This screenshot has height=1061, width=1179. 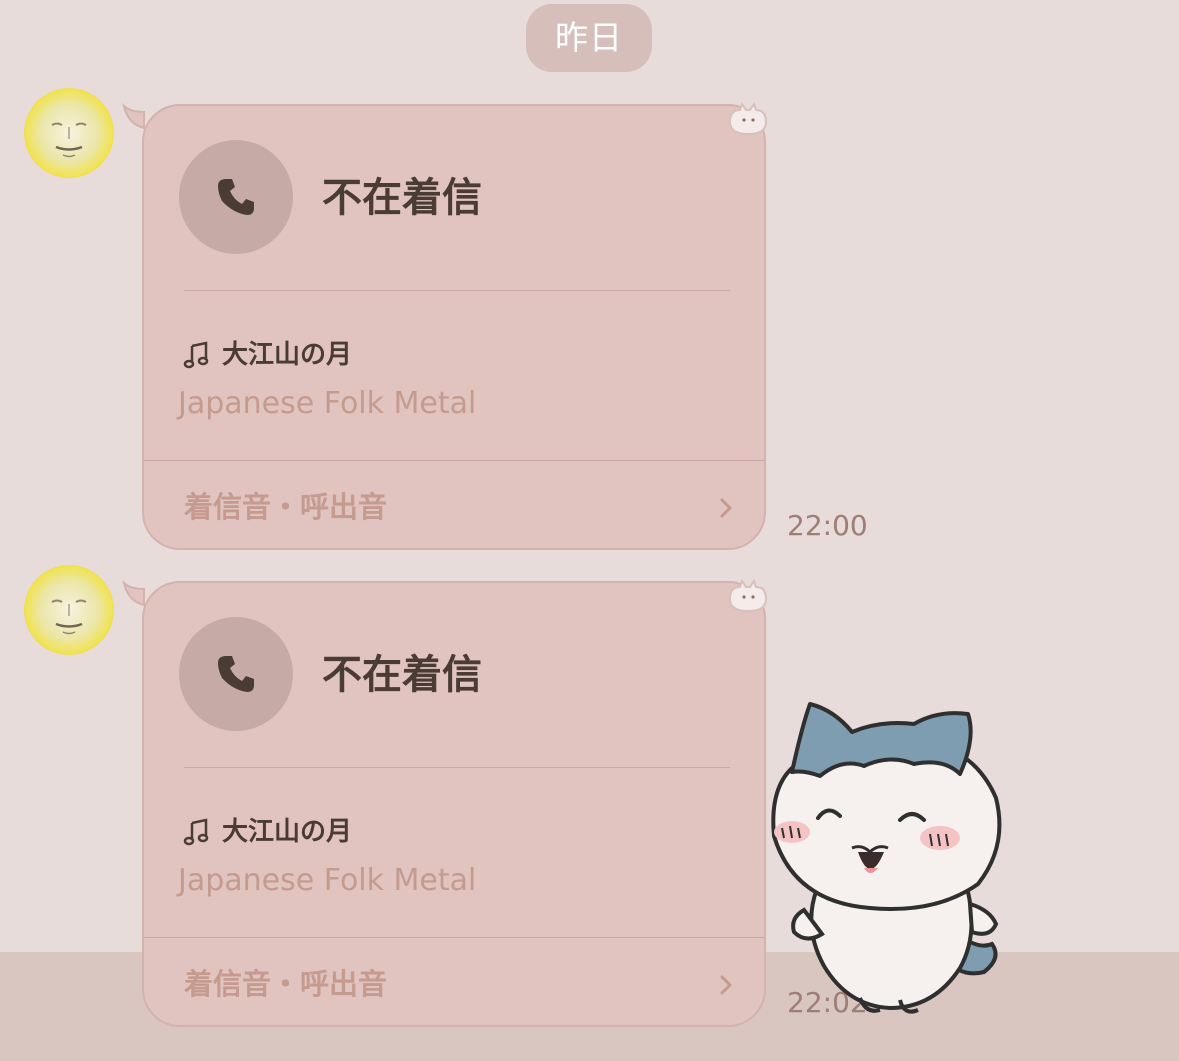 I want to click on chevron-right-icon, so click(x=726, y=985).